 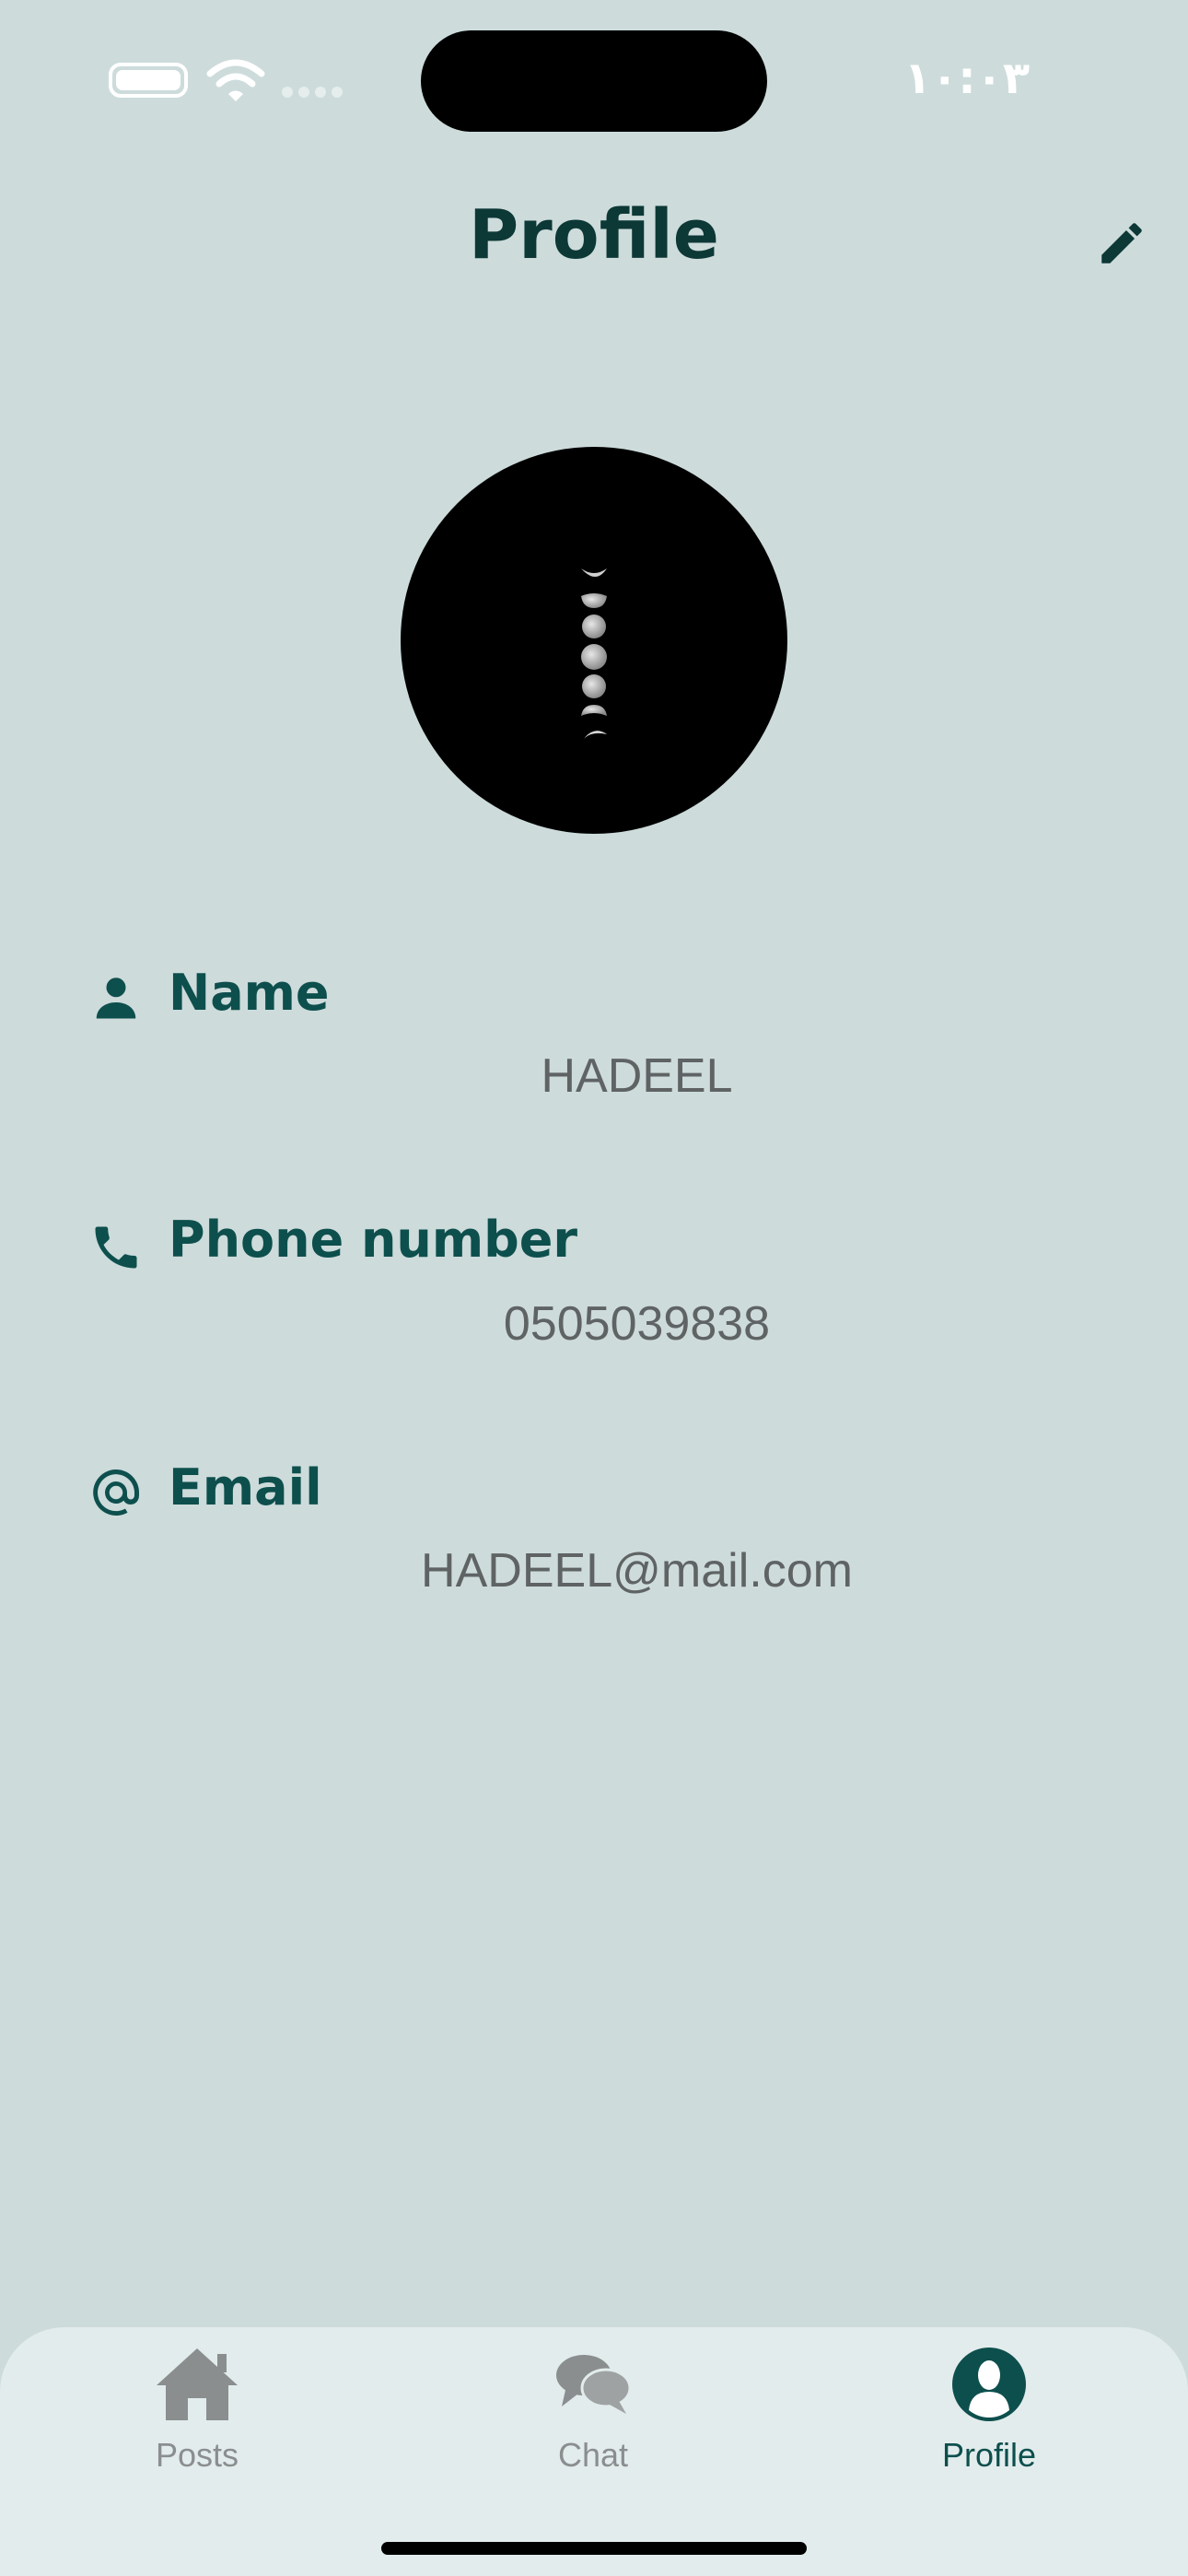 I want to click on email-label: Email, so click(x=246, y=1487).